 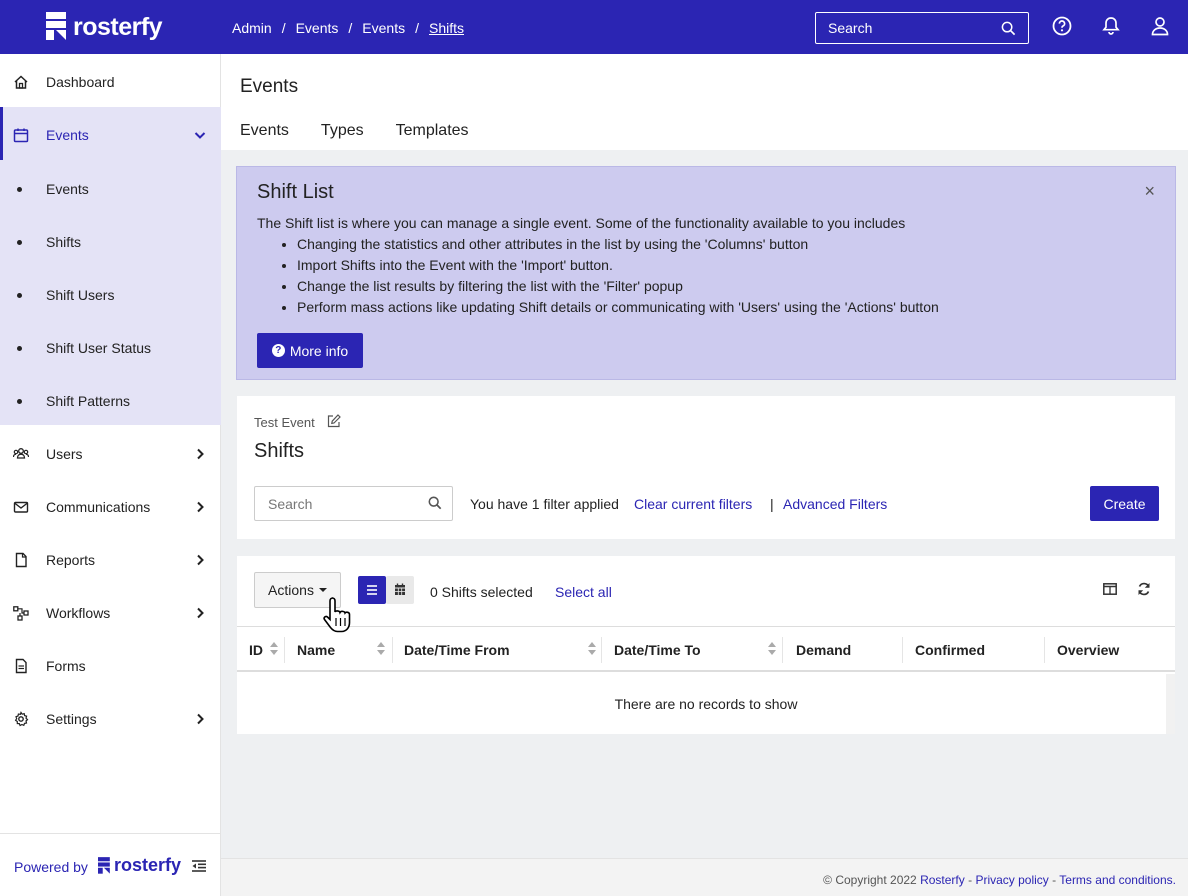 What do you see at coordinates (199, 866) in the screenshot?
I see `collapse-sidebar-icon` at bounding box center [199, 866].